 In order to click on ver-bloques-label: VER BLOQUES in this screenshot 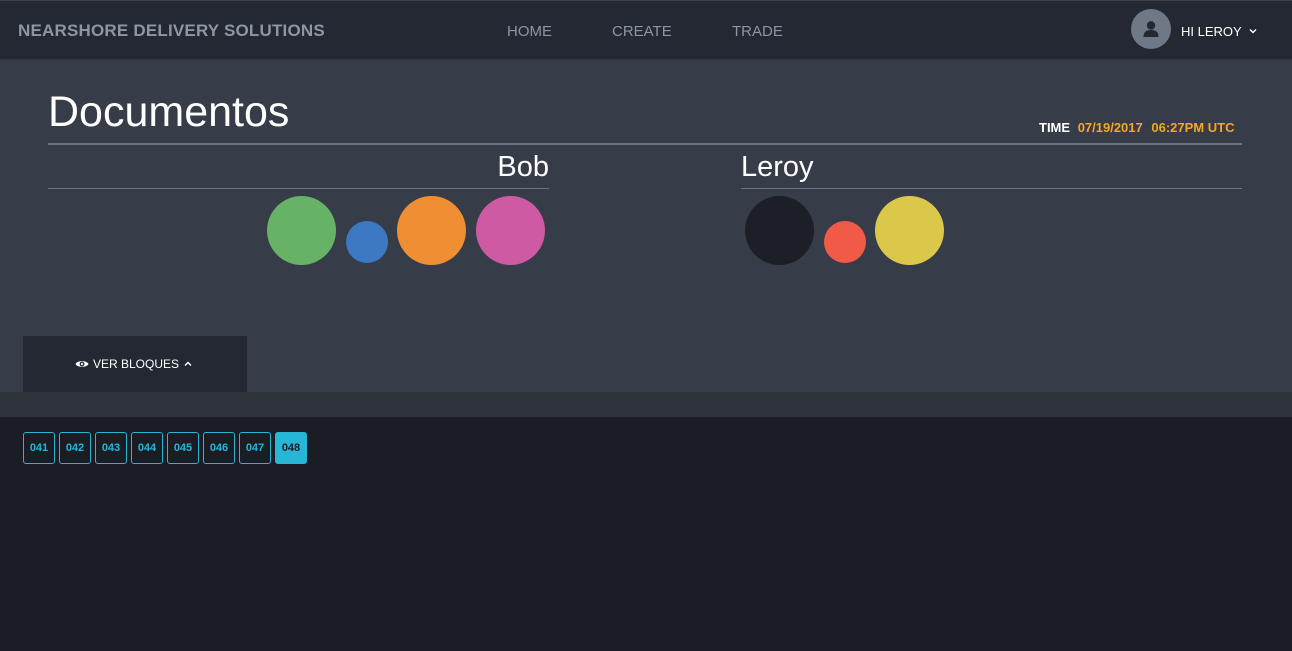, I will do `click(136, 364)`.